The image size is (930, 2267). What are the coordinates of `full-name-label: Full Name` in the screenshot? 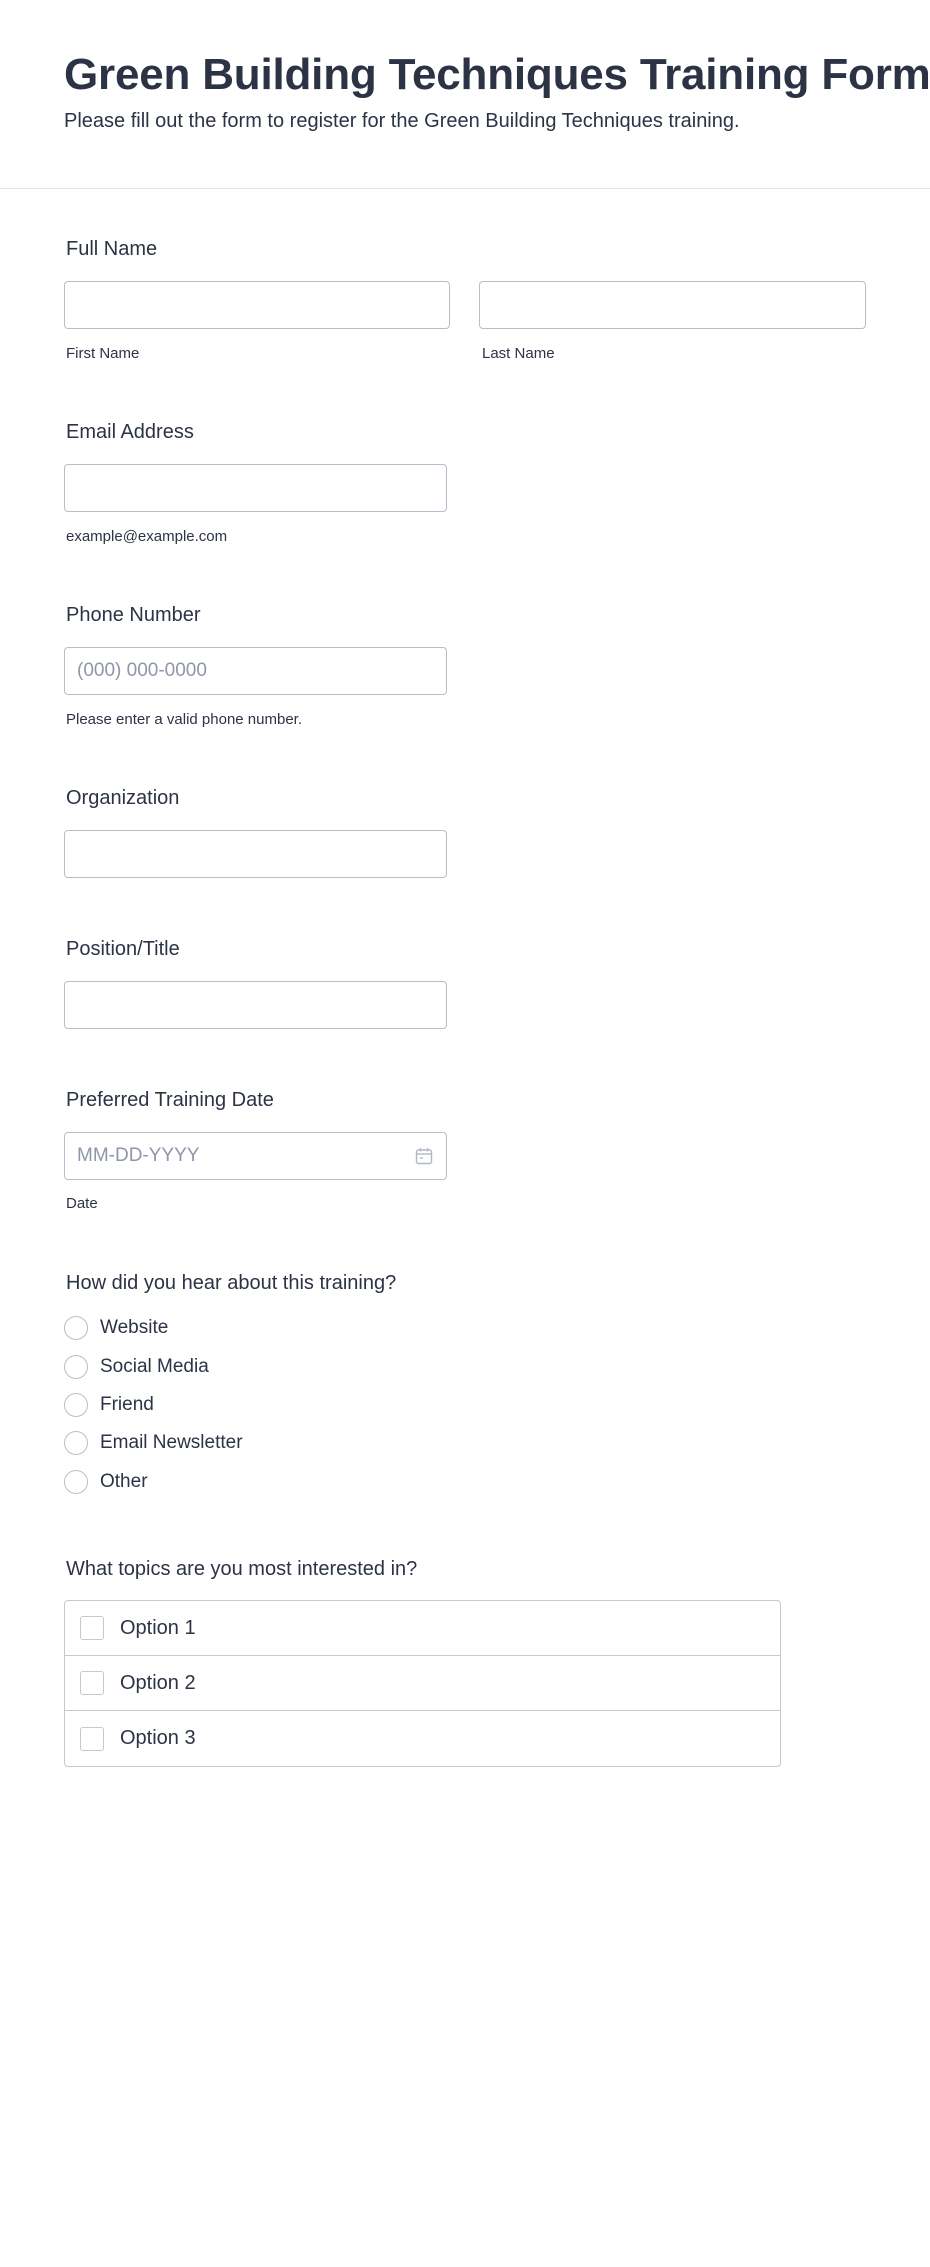 It's located at (112, 249).